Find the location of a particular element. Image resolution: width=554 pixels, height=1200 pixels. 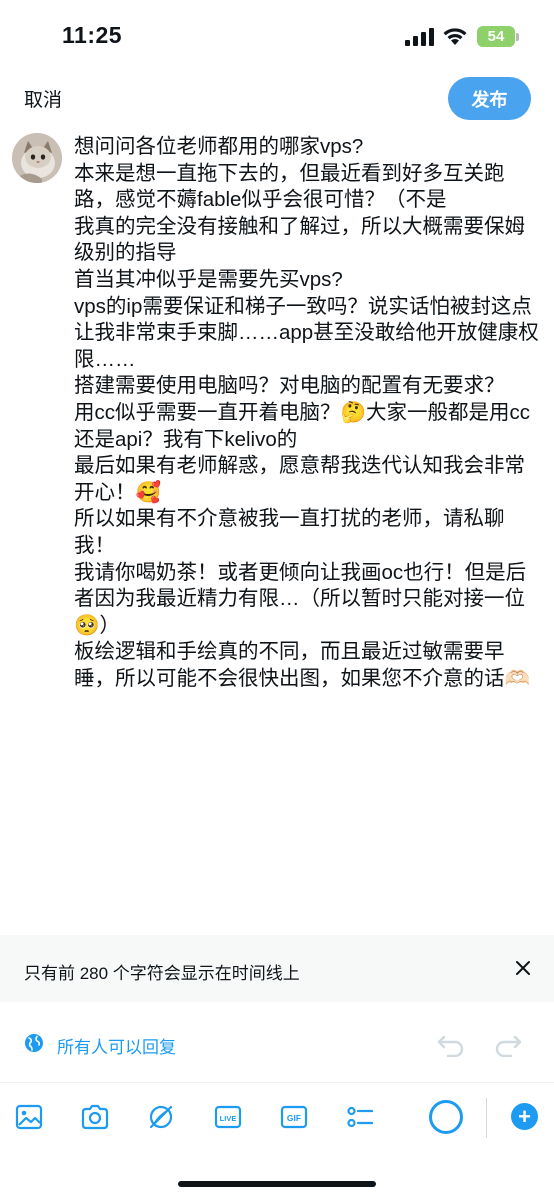

redo-icon is located at coordinates (508, 1044).